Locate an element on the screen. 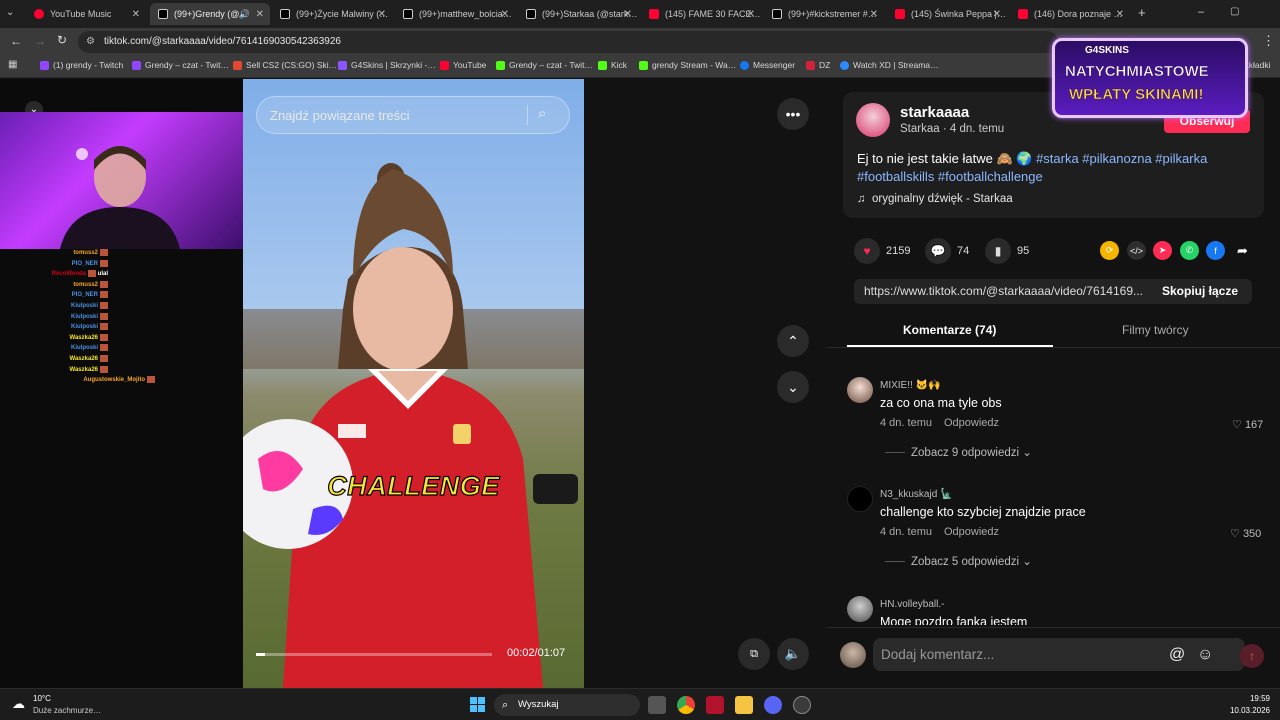 The image size is (1280, 720). file-explorer-icon is located at coordinates (744, 705).